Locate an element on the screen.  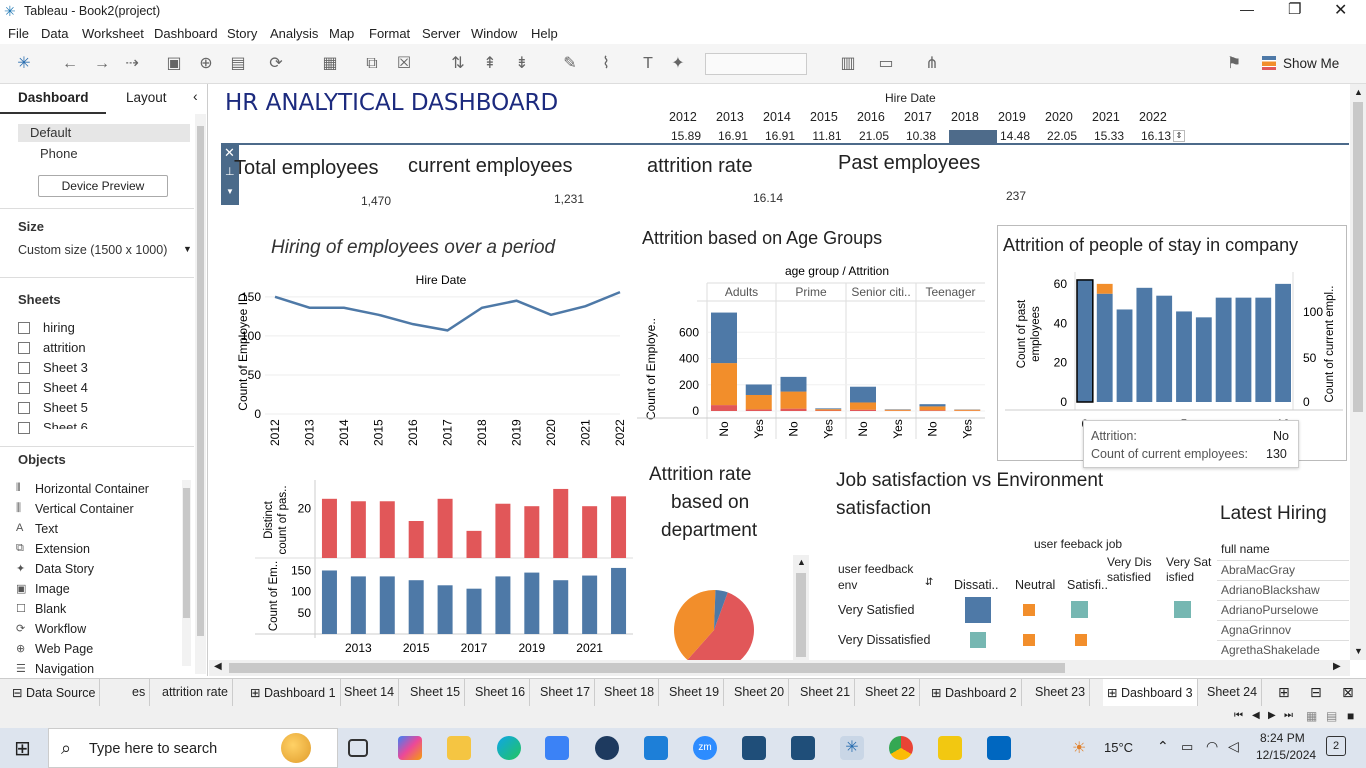
object-item: Vertical Container is located at coordinates (84, 509).